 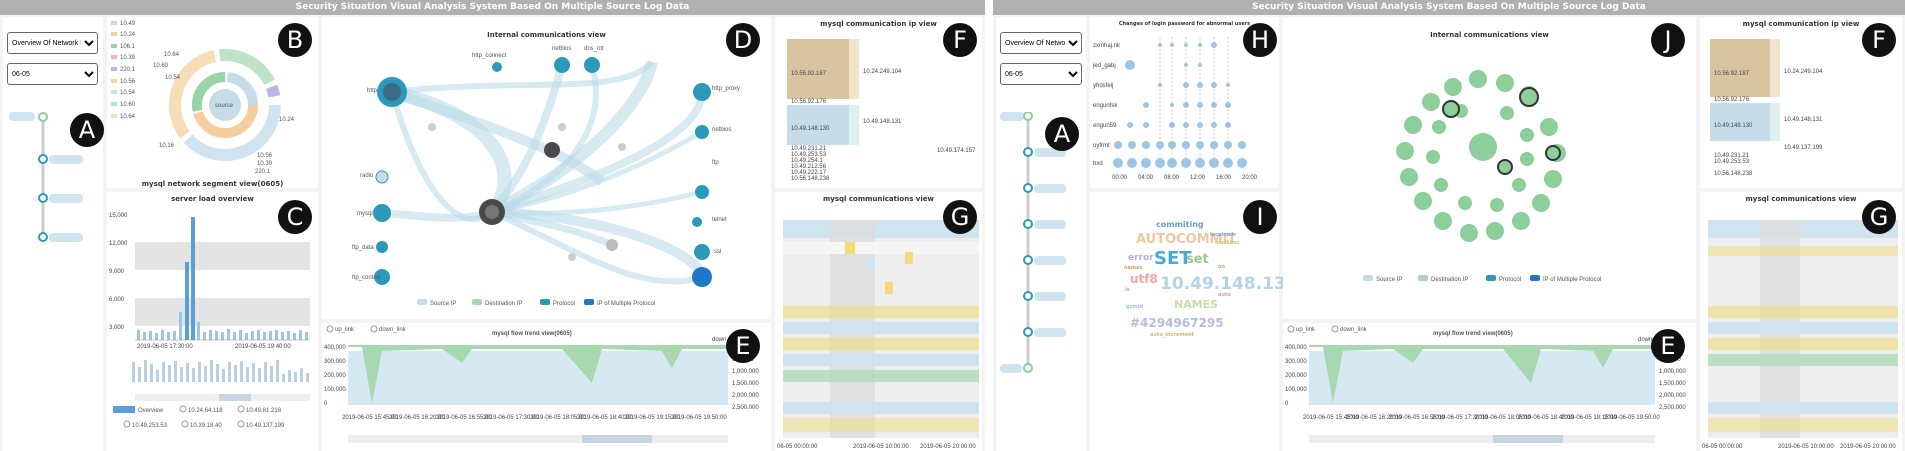 What do you see at coordinates (1733, 174) in the screenshot?
I see `svg-text: 10.56.148.238` at bounding box center [1733, 174].